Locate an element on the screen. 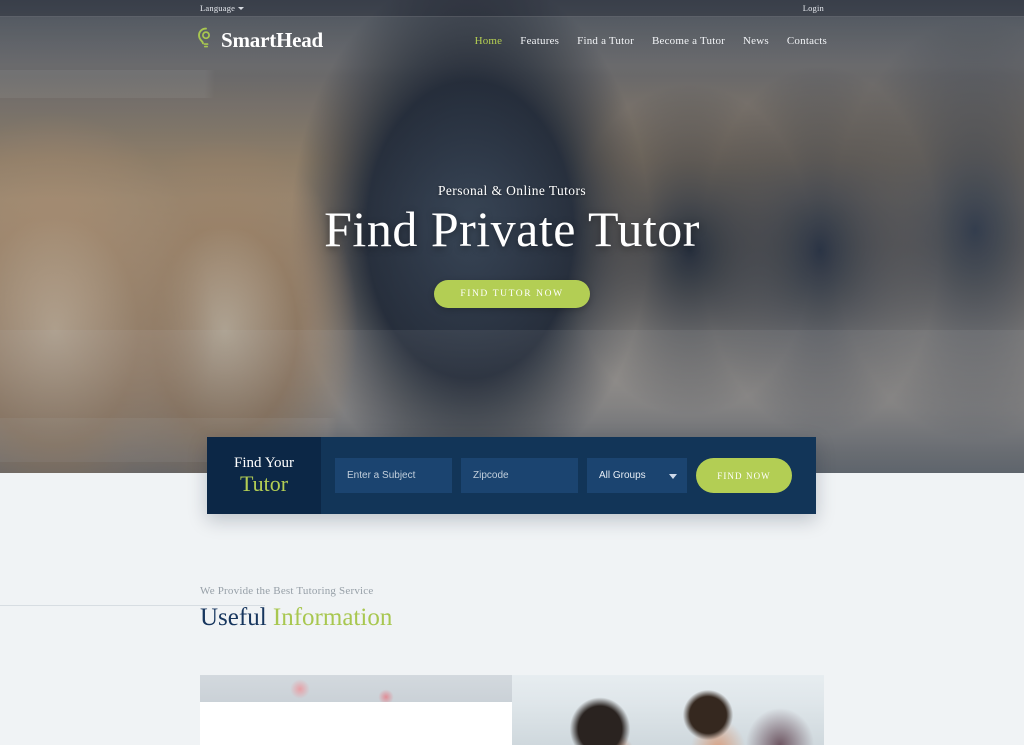 The height and width of the screenshot is (745, 1024). section-title: Useful Information is located at coordinates (520, 618).